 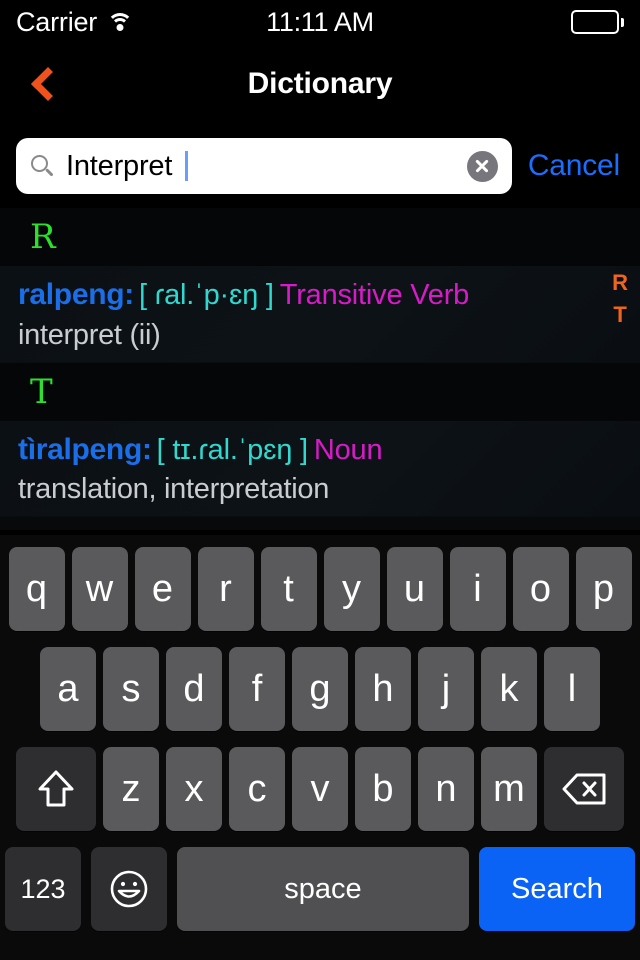 I want to click on entry-gloss: translation, interpretation, so click(x=174, y=489).